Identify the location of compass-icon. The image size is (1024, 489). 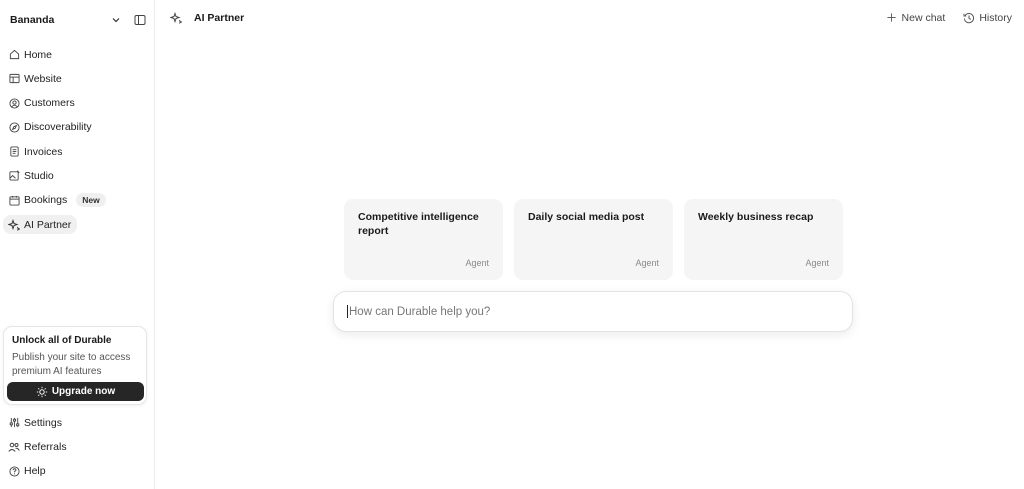
(14, 127).